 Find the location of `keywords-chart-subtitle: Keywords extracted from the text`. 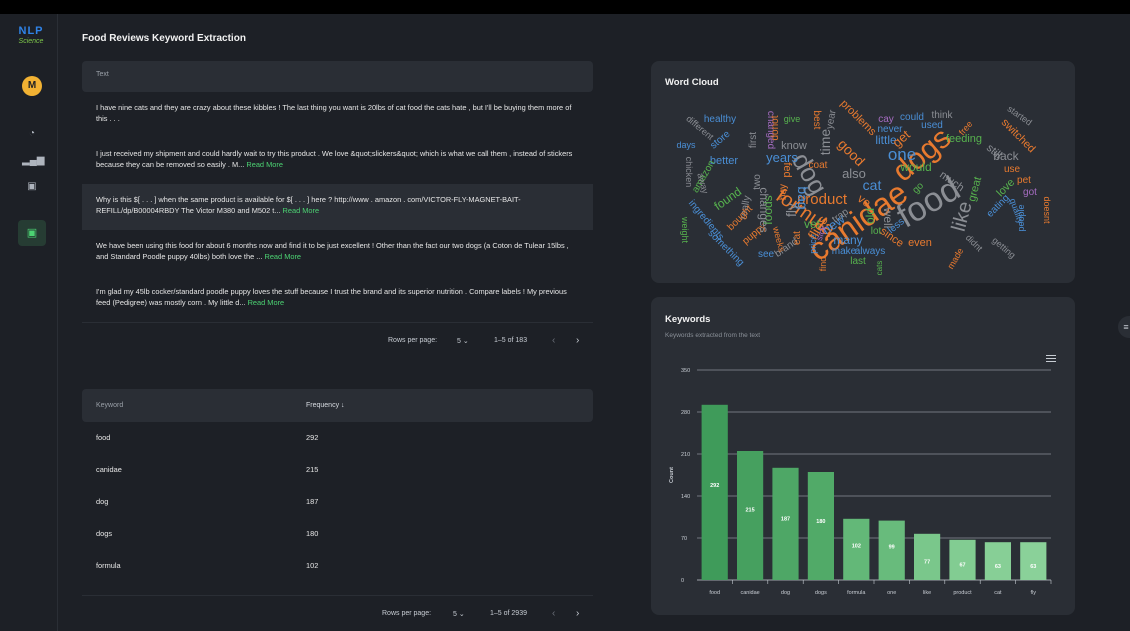

keywords-chart-subtitle: Keywords extracted from the text is located at coordinates (713, 335).